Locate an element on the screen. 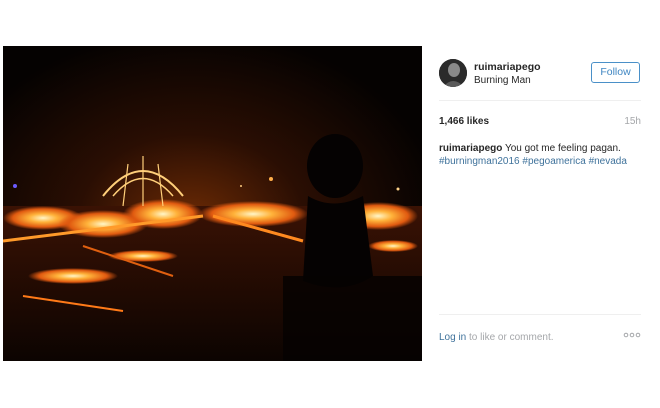  follow-button: Follow is located at coordinates (615, 72).